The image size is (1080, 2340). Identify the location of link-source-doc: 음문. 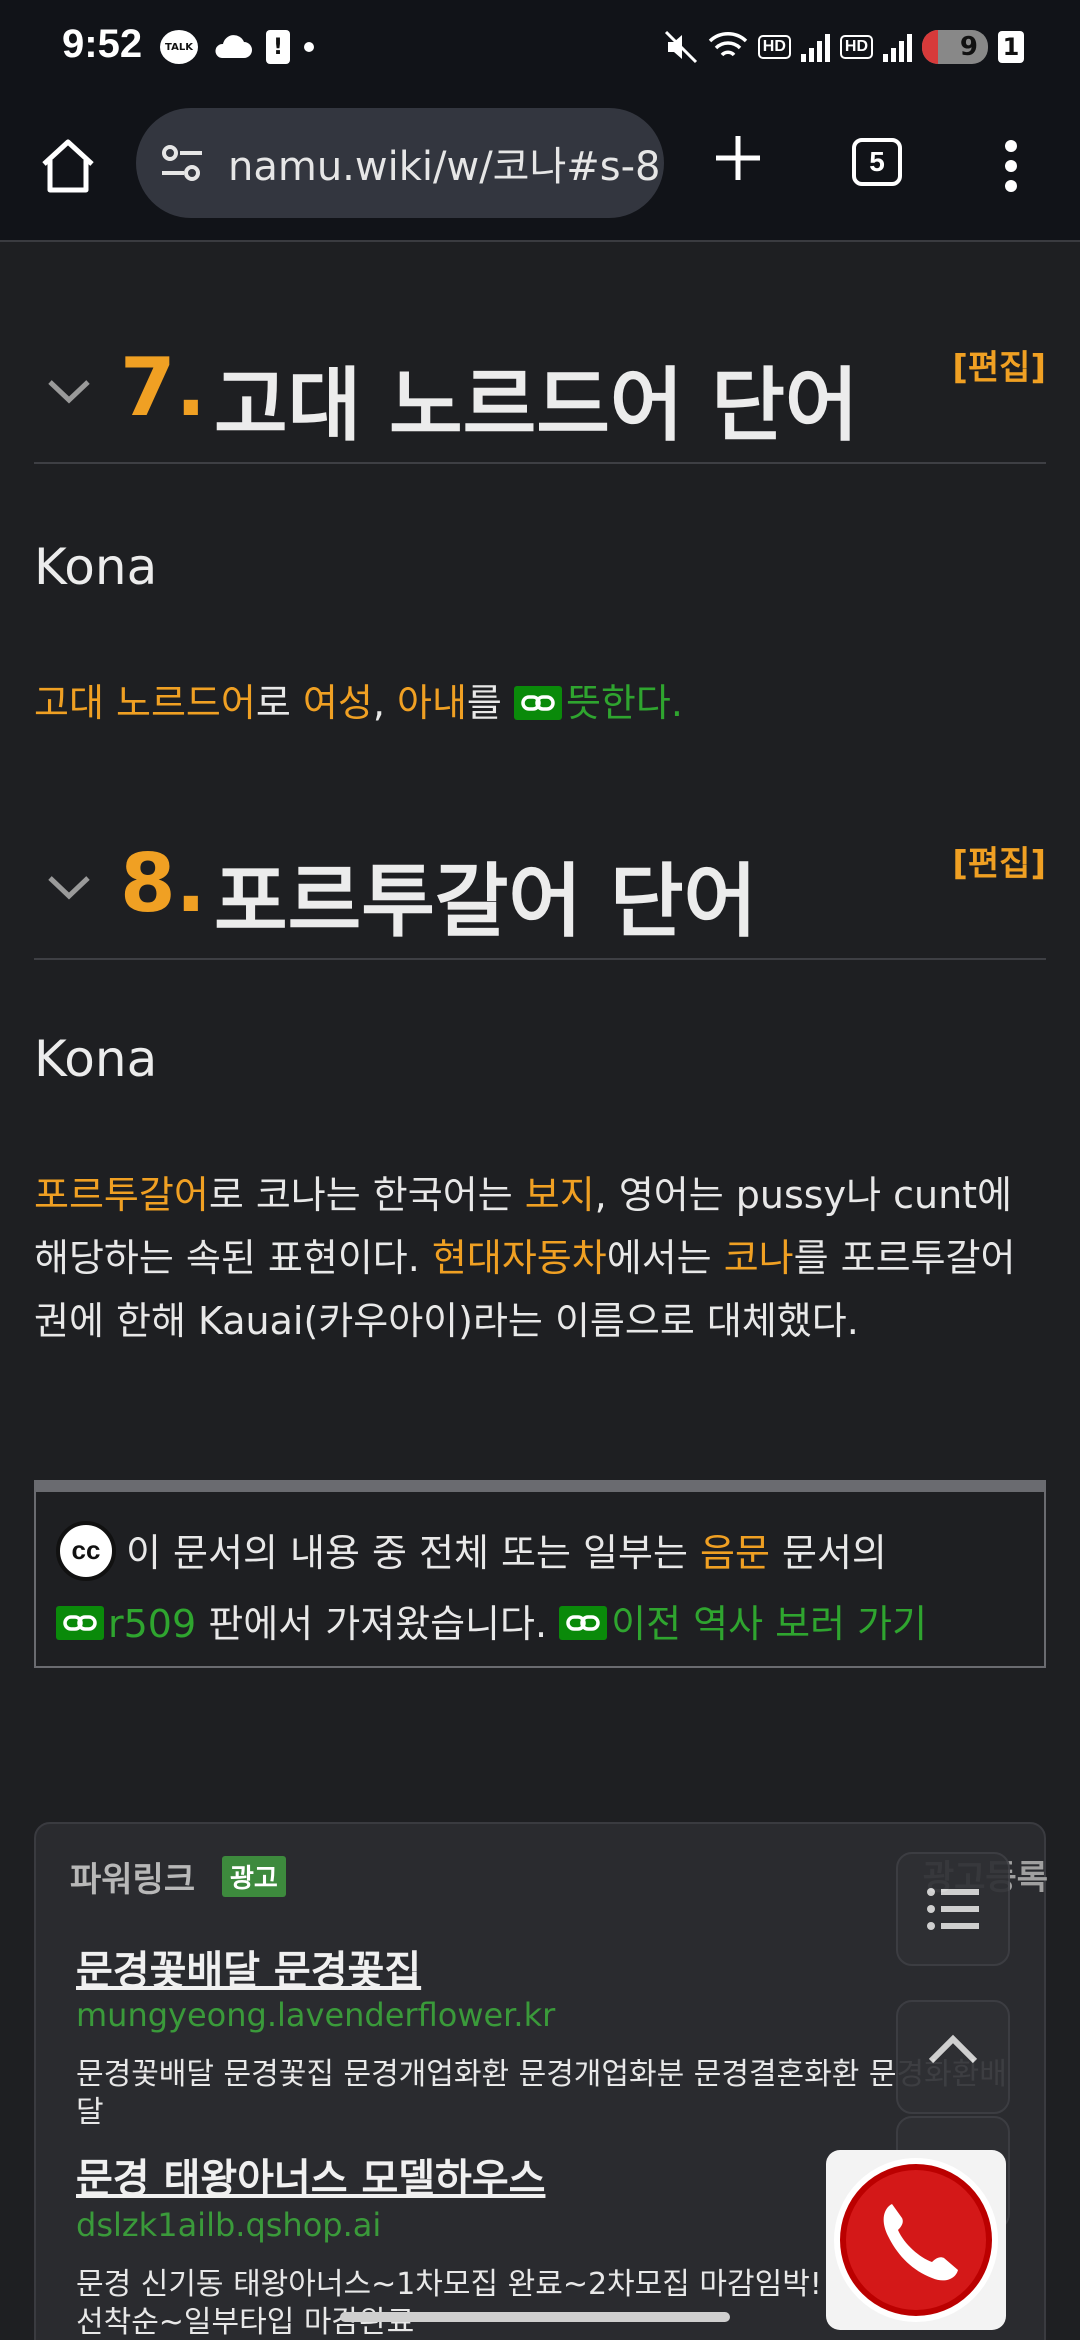
(735, 1553).